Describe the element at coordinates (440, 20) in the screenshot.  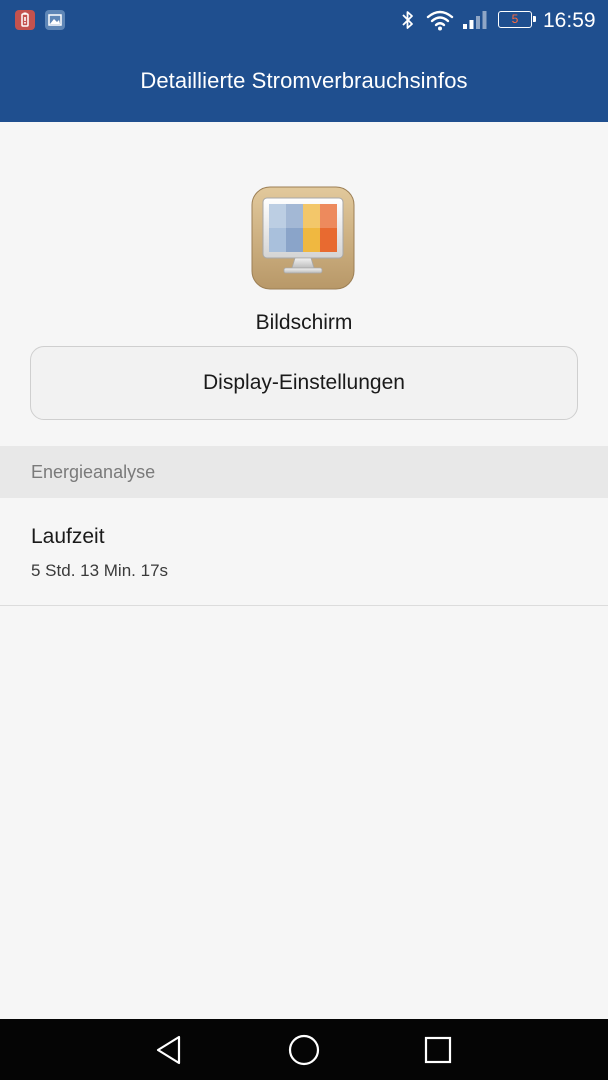
I see `wifi-icon` at that location.